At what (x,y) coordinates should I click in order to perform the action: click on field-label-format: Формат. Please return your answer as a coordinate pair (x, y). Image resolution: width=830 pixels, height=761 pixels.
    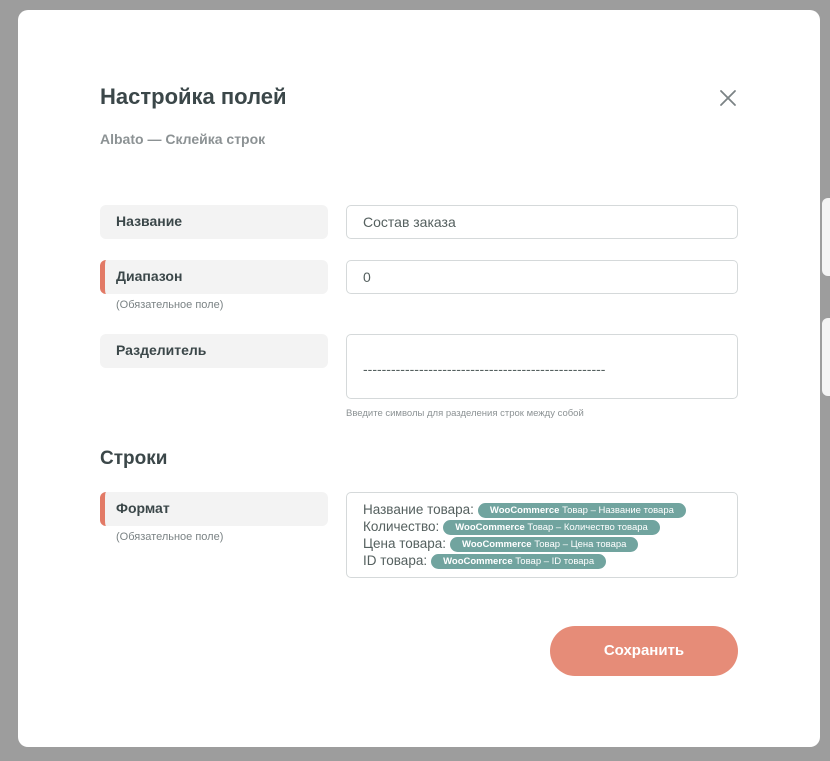
    Looking at the image, I should click on (214, 509).